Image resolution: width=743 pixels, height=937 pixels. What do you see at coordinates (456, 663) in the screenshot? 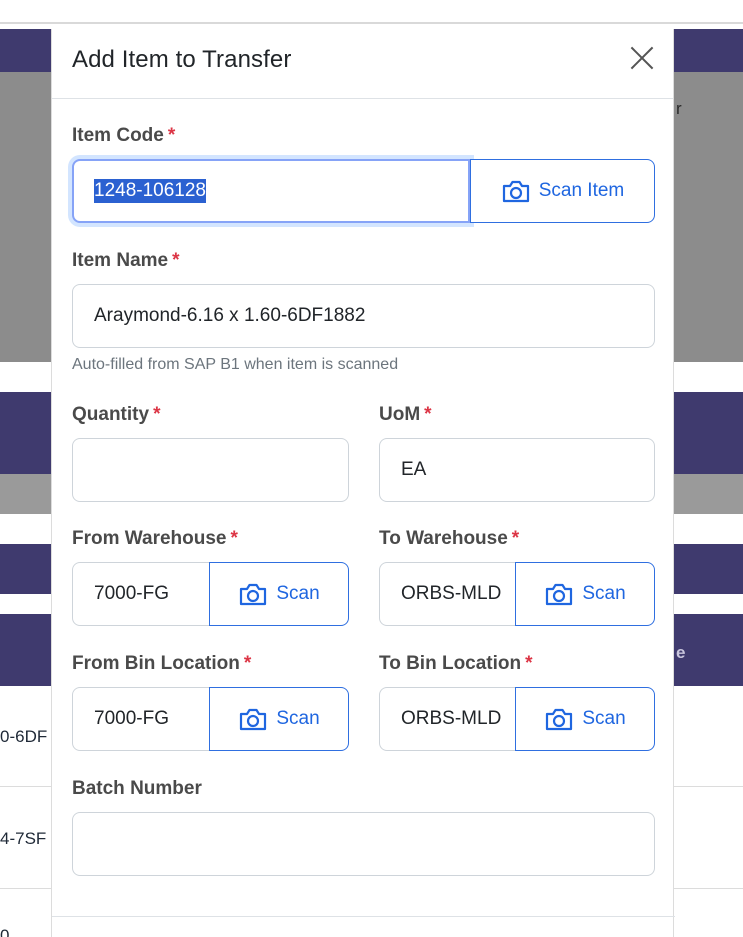
I see `to-bin-location-label: To Bin Location *` at bounding box center [456, 663].